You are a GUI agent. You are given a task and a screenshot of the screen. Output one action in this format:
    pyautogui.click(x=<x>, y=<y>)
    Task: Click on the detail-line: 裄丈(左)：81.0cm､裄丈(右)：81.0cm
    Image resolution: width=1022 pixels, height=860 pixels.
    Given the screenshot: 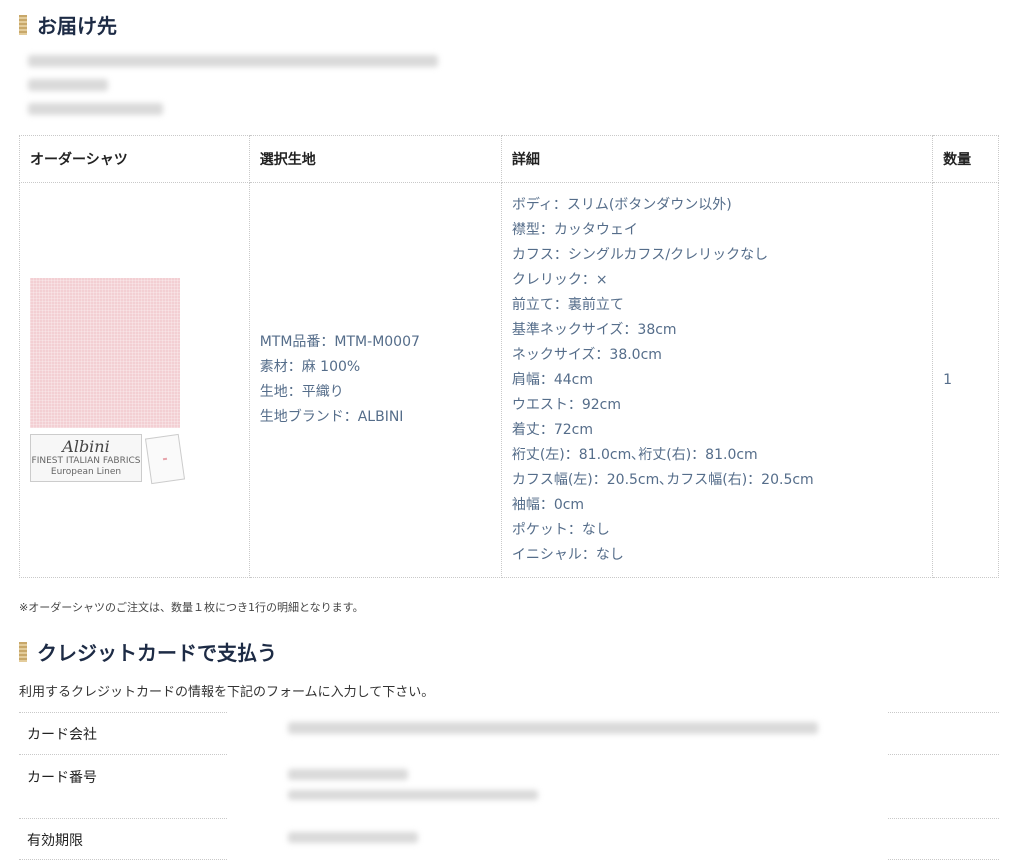 What is the action you would take?
    pyautogui.click(x=634, y=454)
    